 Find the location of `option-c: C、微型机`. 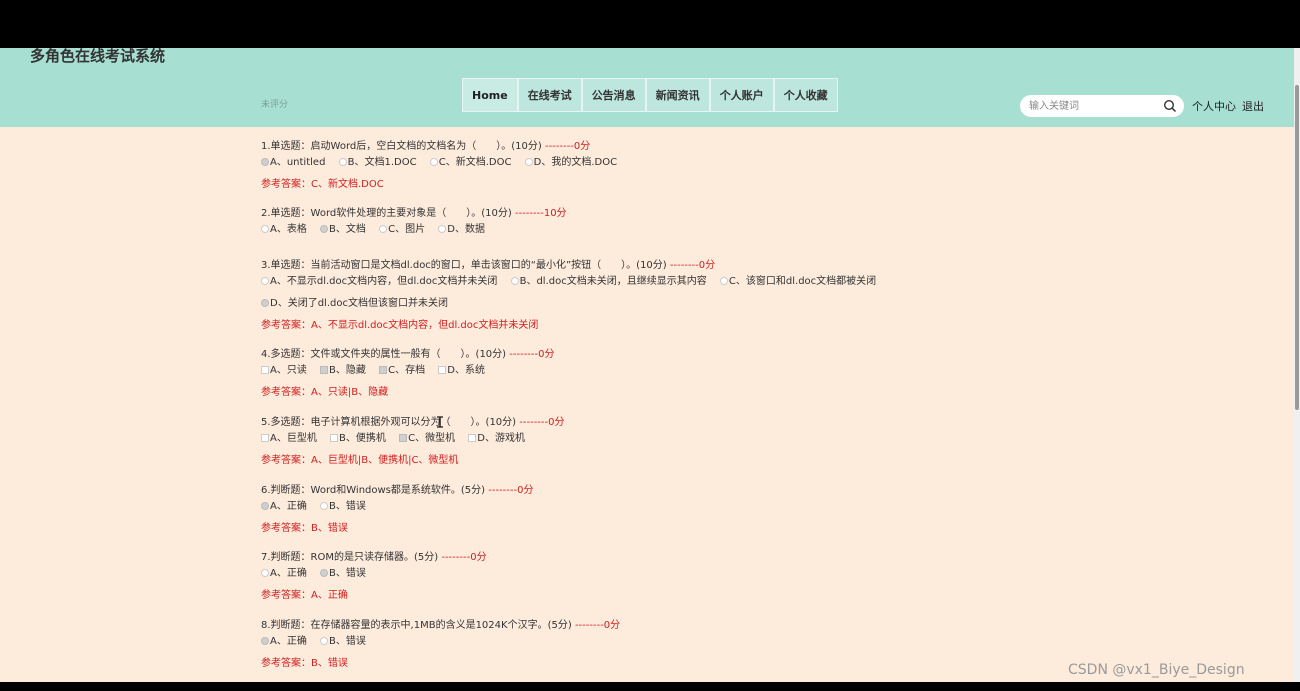

option-c: C、微型机 is located at coordinates (427, 439).